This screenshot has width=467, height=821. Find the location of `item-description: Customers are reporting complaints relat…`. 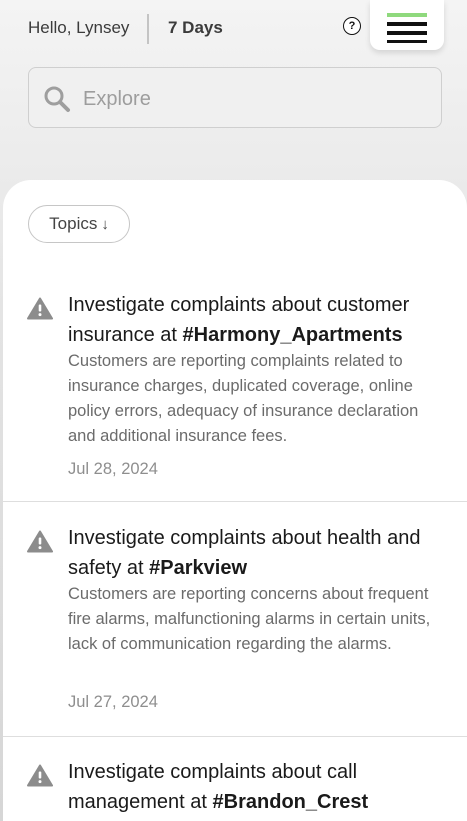

item-description: Customers are reporting complaints relat… is located at coordinates (243, 398).